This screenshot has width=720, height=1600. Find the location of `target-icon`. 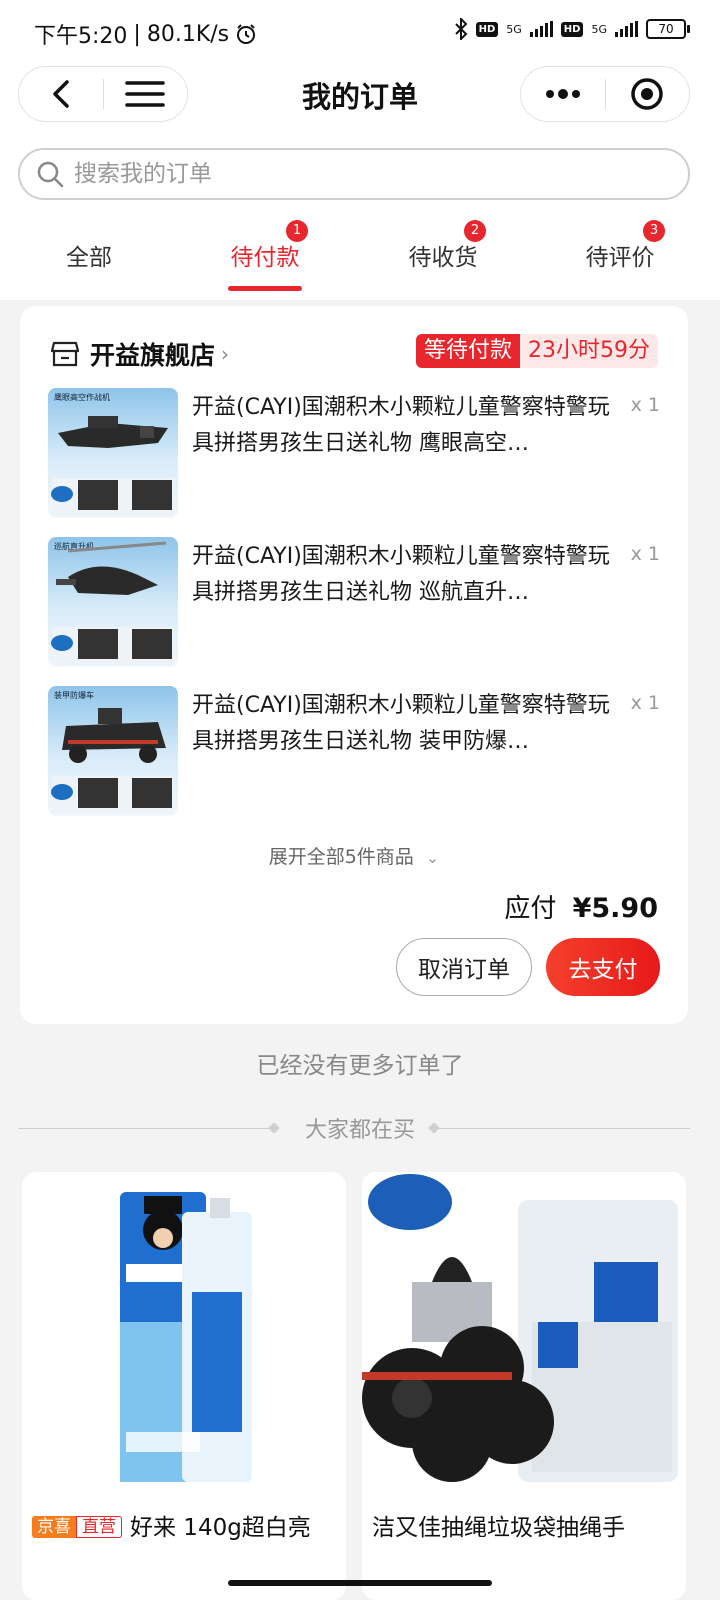

target-icon is located at coordinates (647, 94).